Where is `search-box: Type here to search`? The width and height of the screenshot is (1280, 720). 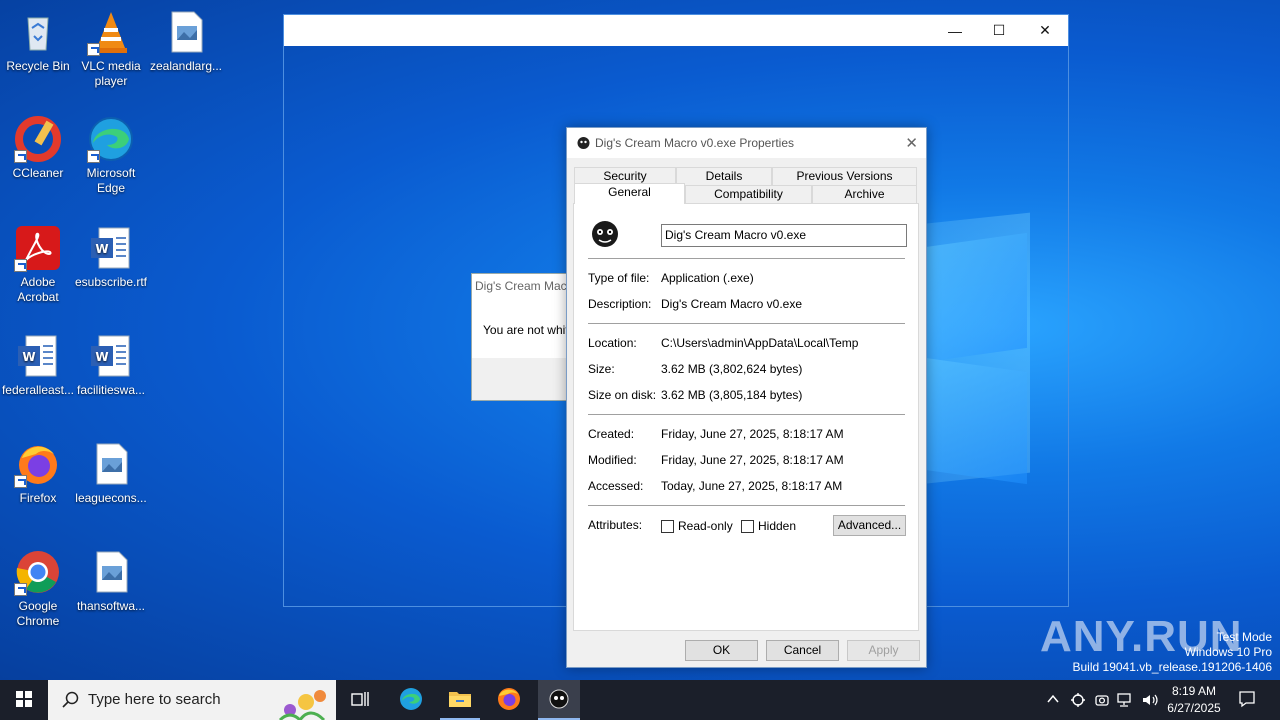 search-box: Type here to search is located at coordinates (192, 700).